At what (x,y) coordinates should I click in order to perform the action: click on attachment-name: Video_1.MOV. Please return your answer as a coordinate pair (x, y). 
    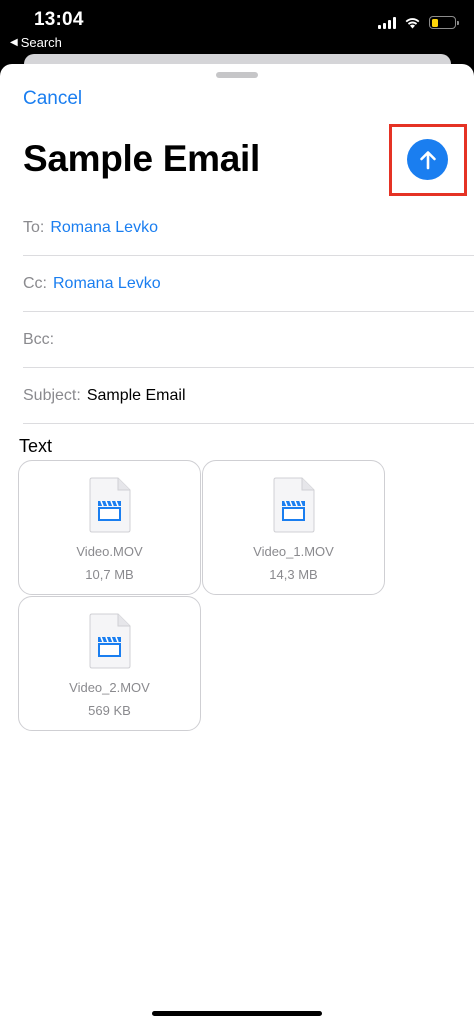
    Looking at the image, I should click on (293, 551).